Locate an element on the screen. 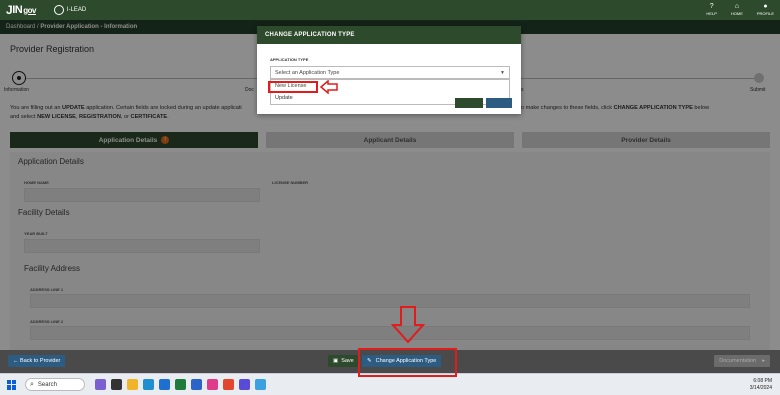 The image size is (780, 395). application-type-label: APPLICATION TYPE is located at coordinates (289, 59).